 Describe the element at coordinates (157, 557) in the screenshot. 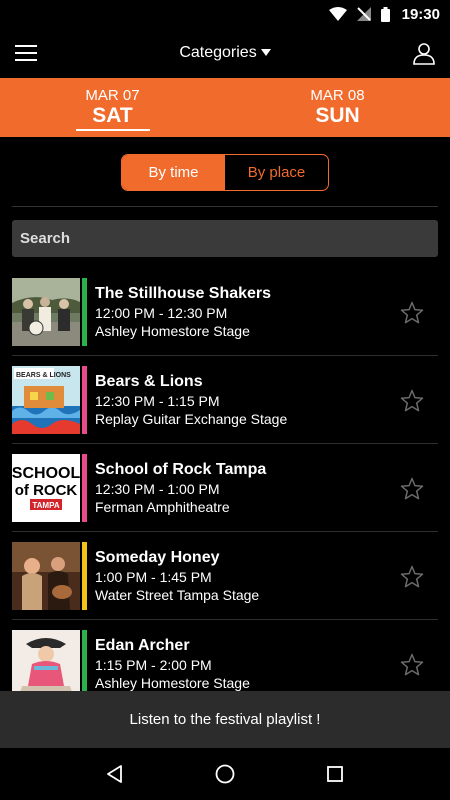

I see `event-name: Someday Honey` at that location.